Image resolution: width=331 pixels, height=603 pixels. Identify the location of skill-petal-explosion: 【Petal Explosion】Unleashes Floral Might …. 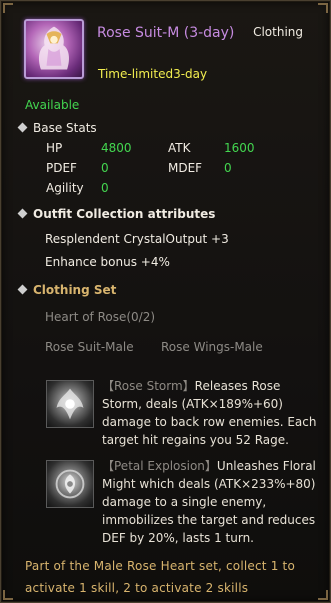
(211, 502).